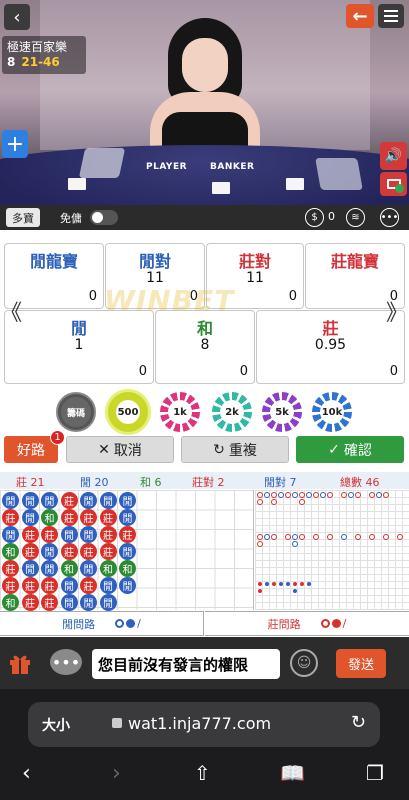  What do you see at coordinates (355, 217) in the screenshot?
I see `wifi-icon: ≋` at bounding box center [355, 217].